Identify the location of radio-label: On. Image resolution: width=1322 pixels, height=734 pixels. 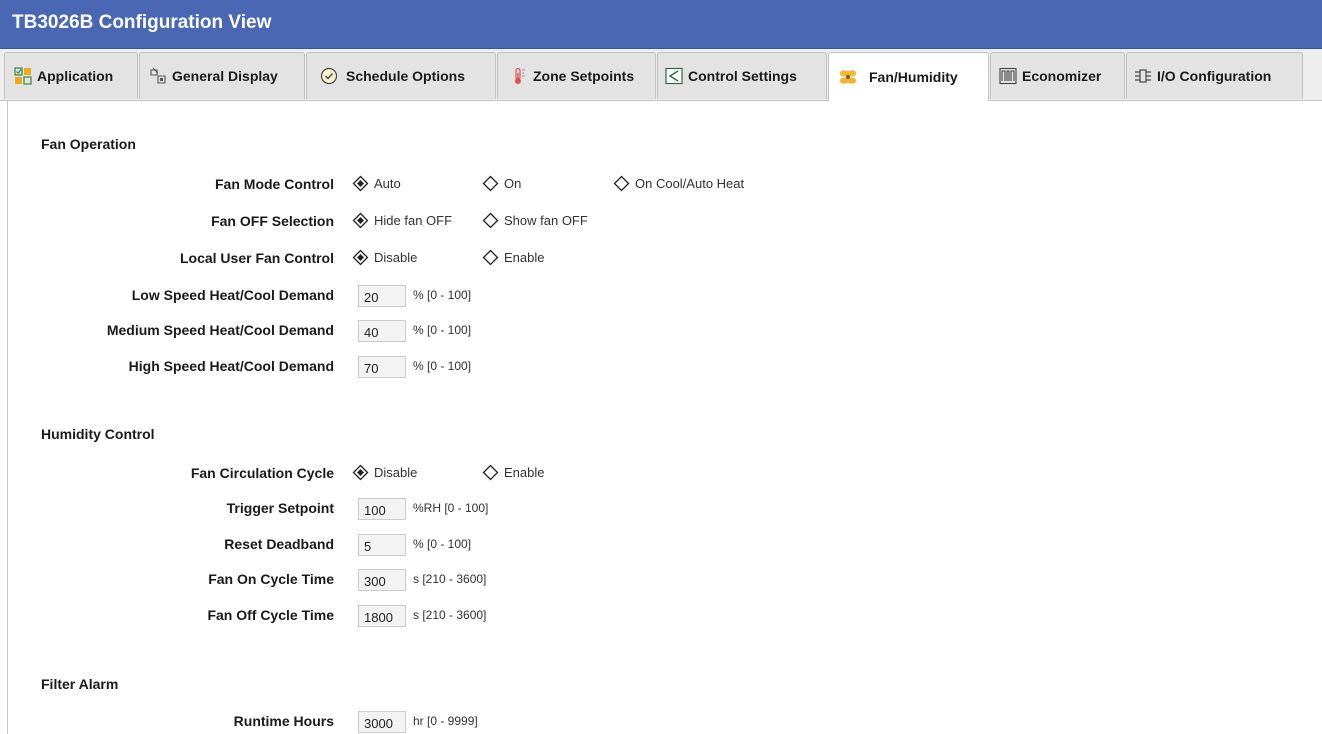
(513, 183).